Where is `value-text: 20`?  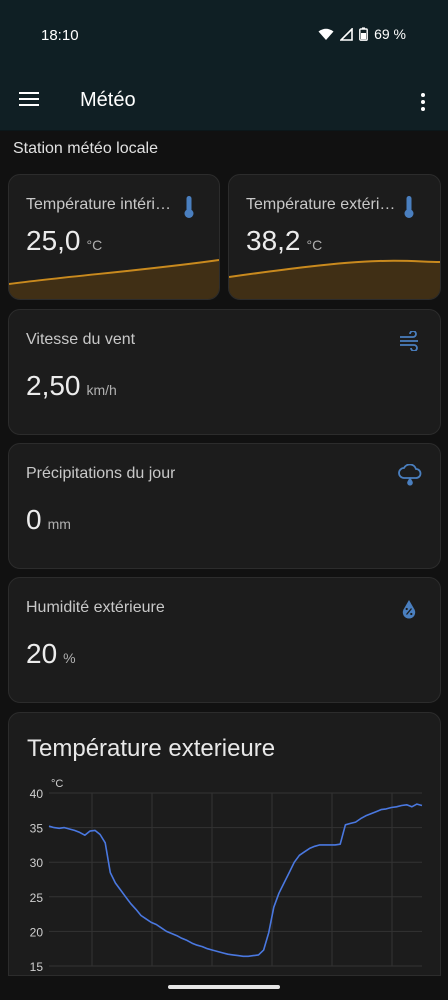 value-text: 20 is located at coordinates (42, 653).